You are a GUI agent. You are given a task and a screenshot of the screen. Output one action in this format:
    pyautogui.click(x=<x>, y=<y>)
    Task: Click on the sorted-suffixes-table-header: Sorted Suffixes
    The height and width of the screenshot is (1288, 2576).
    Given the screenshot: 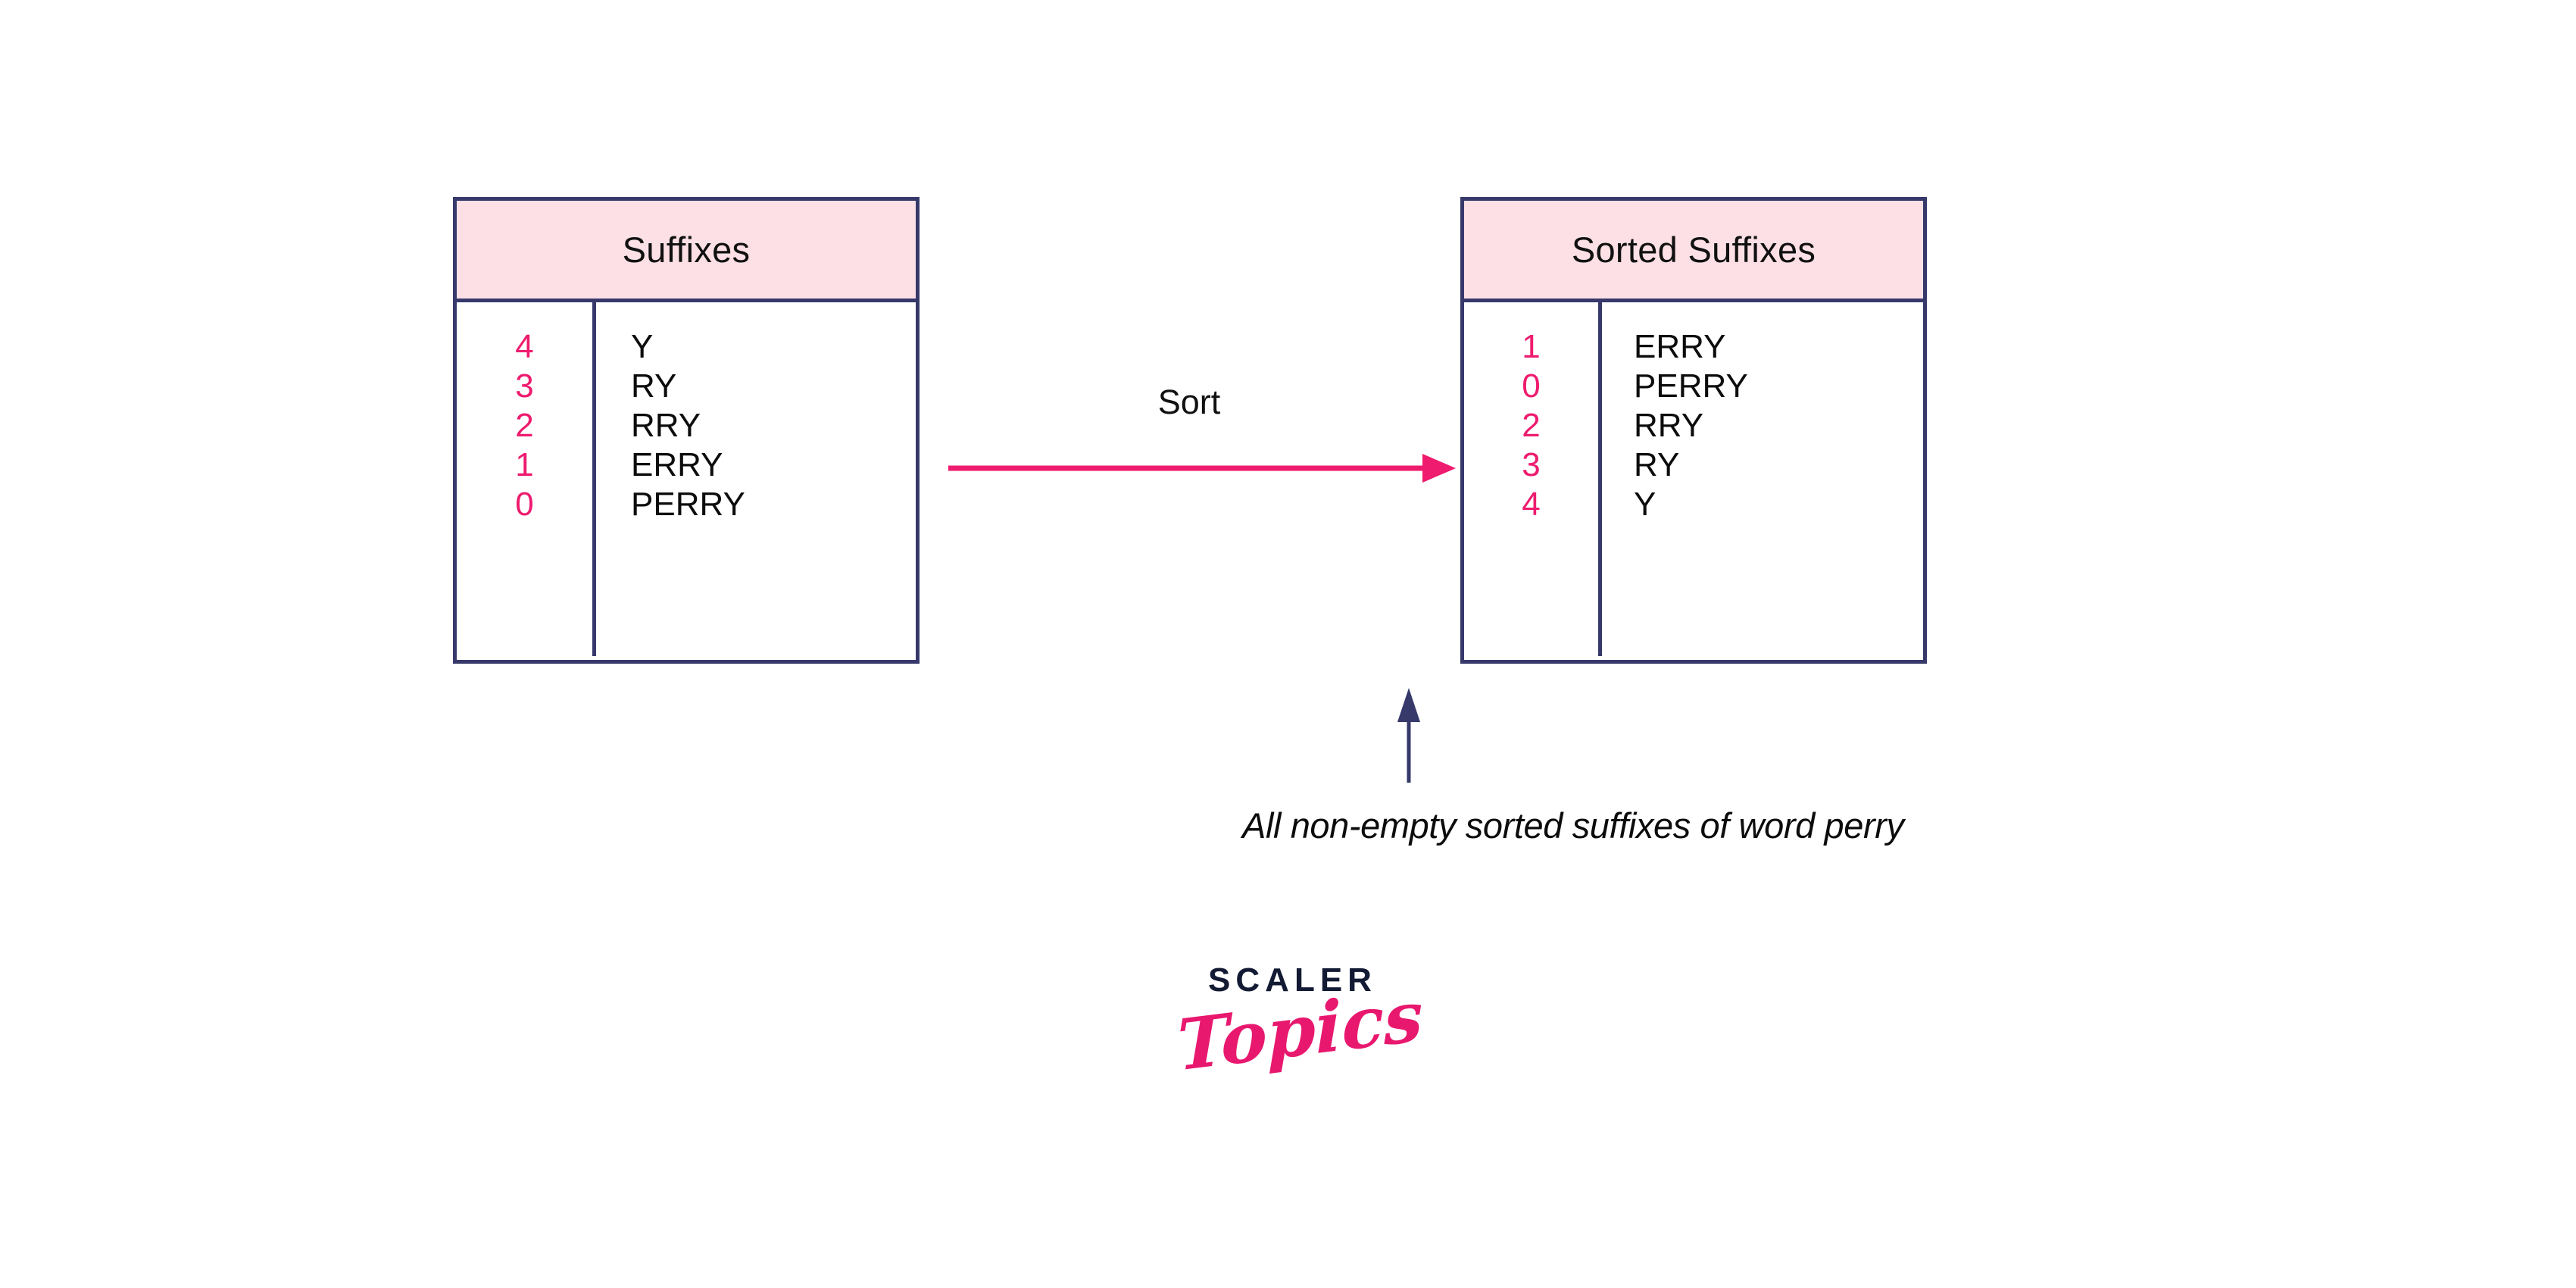 What is the action you would take?
    pyautogui.click(x=1693, y=251)
    